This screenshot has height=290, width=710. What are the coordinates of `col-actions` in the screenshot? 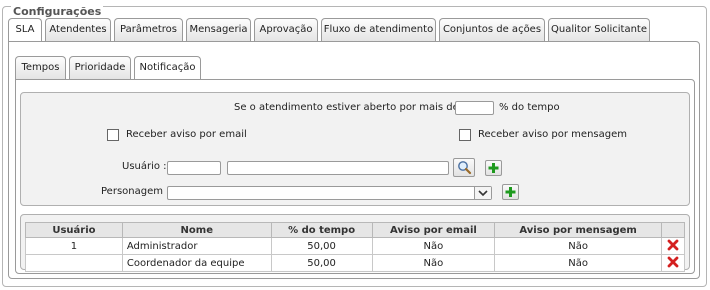 It's located at (673, 230).